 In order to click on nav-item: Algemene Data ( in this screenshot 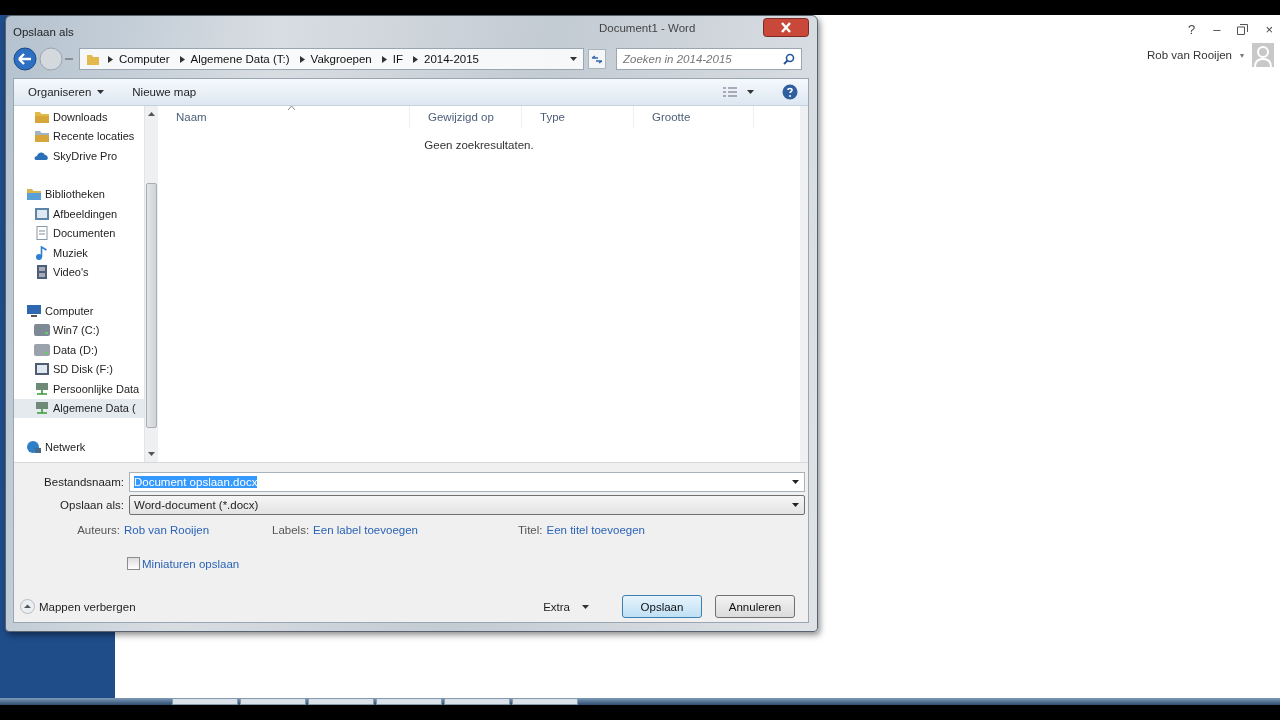, I will do `click(79, 408)`.